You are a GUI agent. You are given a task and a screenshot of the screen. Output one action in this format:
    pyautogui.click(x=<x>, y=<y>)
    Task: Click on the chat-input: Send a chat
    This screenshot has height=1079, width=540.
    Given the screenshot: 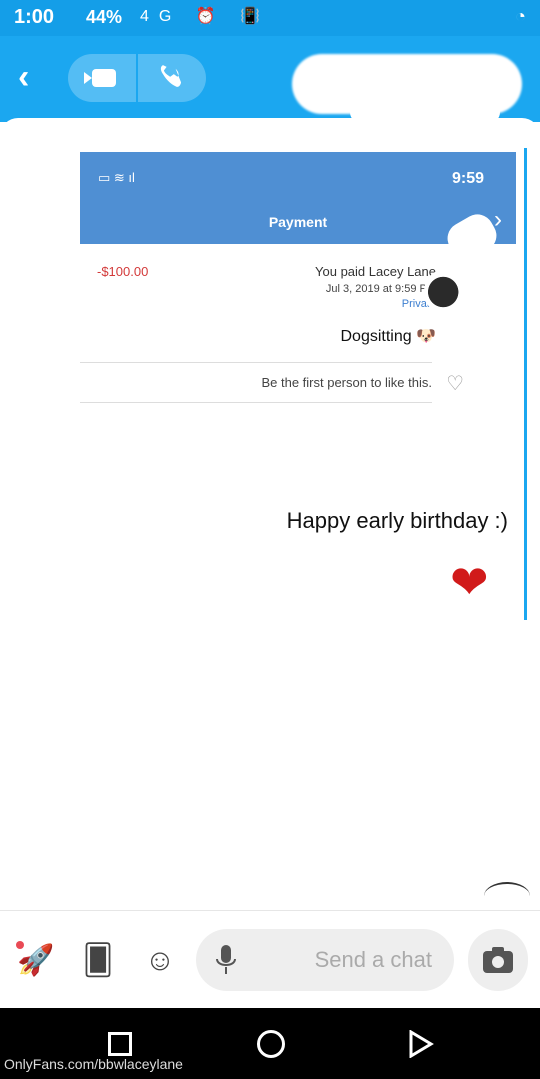 What is the action you would take?
    pyautogui.click(x=325, y=960)
    